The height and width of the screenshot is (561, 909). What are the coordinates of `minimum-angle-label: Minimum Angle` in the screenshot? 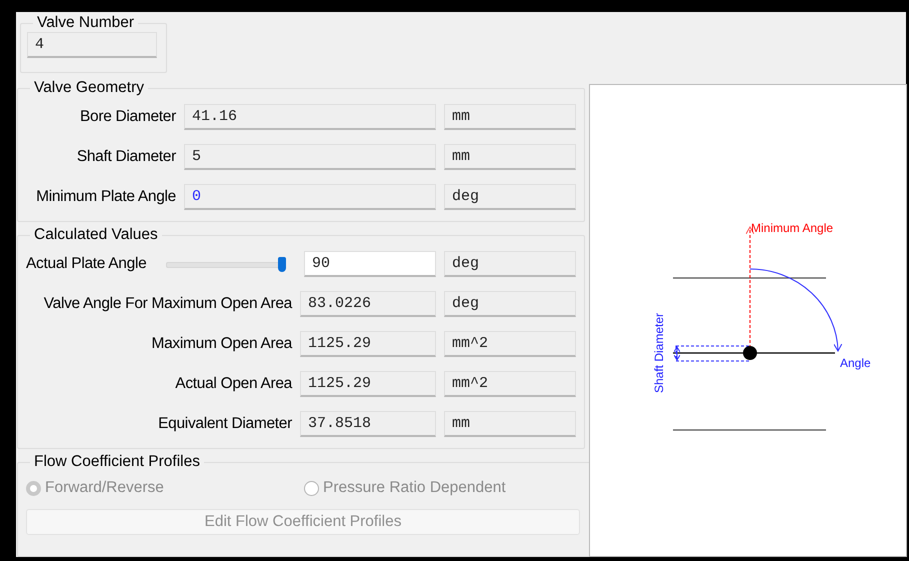 It's located at (792, 228).